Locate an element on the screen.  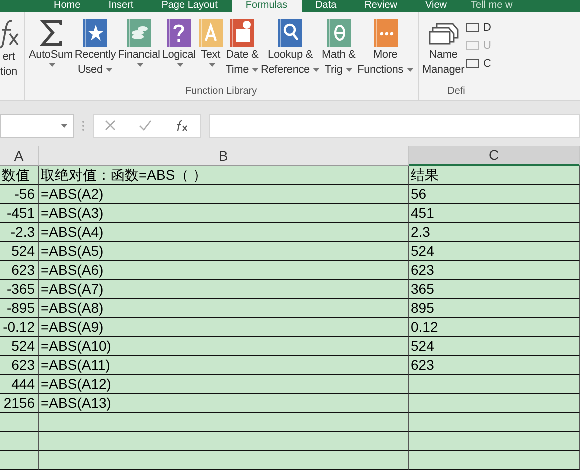
coins-book-icon is located at coordinates (139, 33).